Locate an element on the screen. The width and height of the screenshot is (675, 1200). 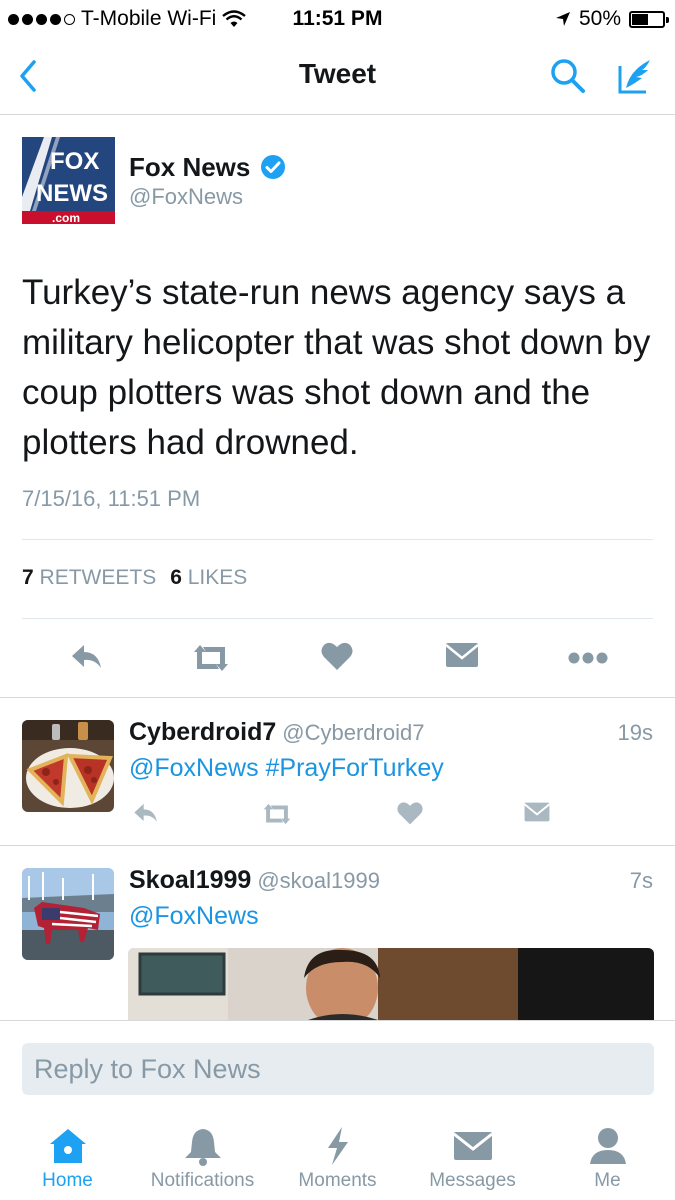
logo-text-top: FOX is located at coordinates (74, 161).